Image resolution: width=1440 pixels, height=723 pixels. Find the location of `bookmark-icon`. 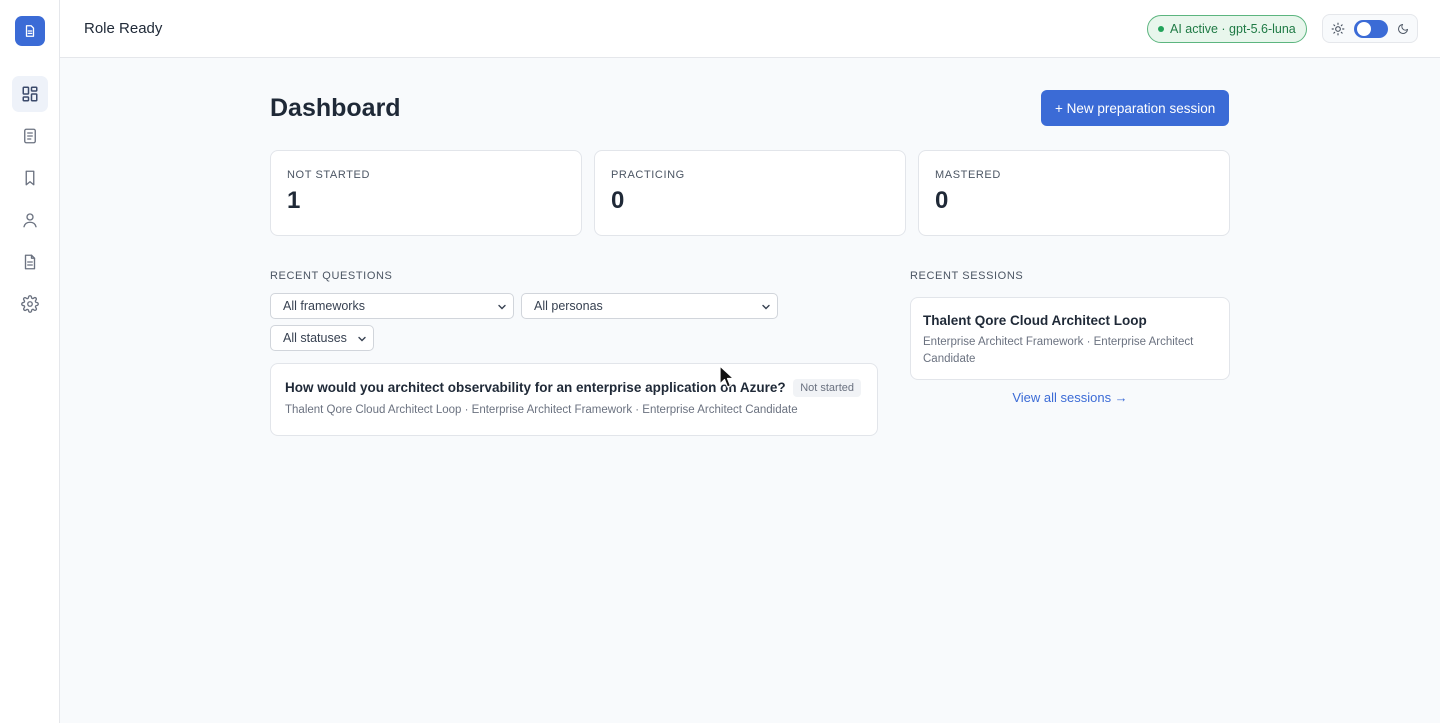

bookmark-icon is located at coordinates (30, 178).